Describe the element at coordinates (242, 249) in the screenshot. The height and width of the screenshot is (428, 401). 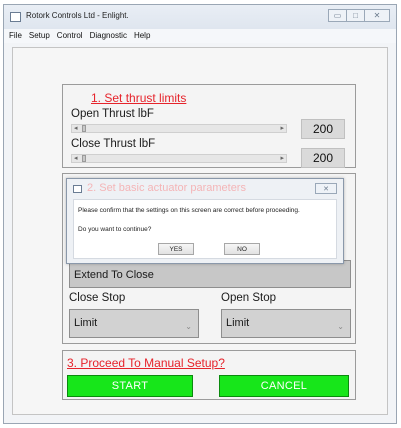
I see `no-button: NO` at that location.